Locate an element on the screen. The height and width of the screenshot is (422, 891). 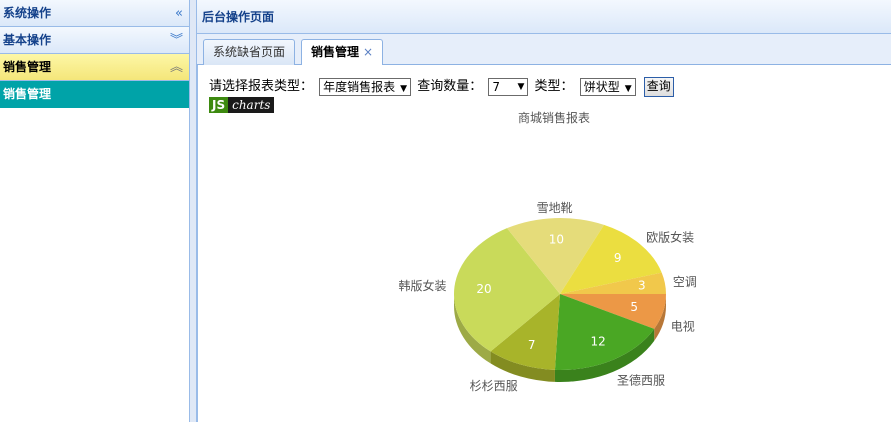
category-label: 雪地靴 is located at coordinates (555, 208).